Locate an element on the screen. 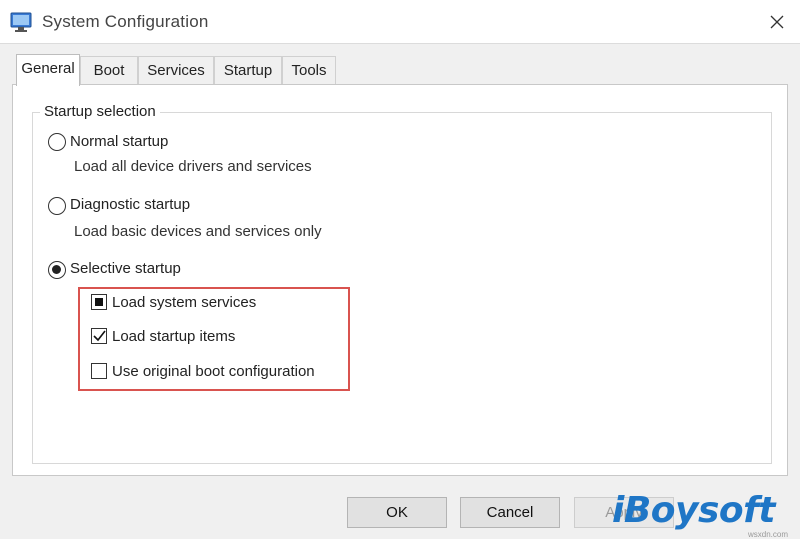  msconfig-icon is located at coordinates (21, 22).